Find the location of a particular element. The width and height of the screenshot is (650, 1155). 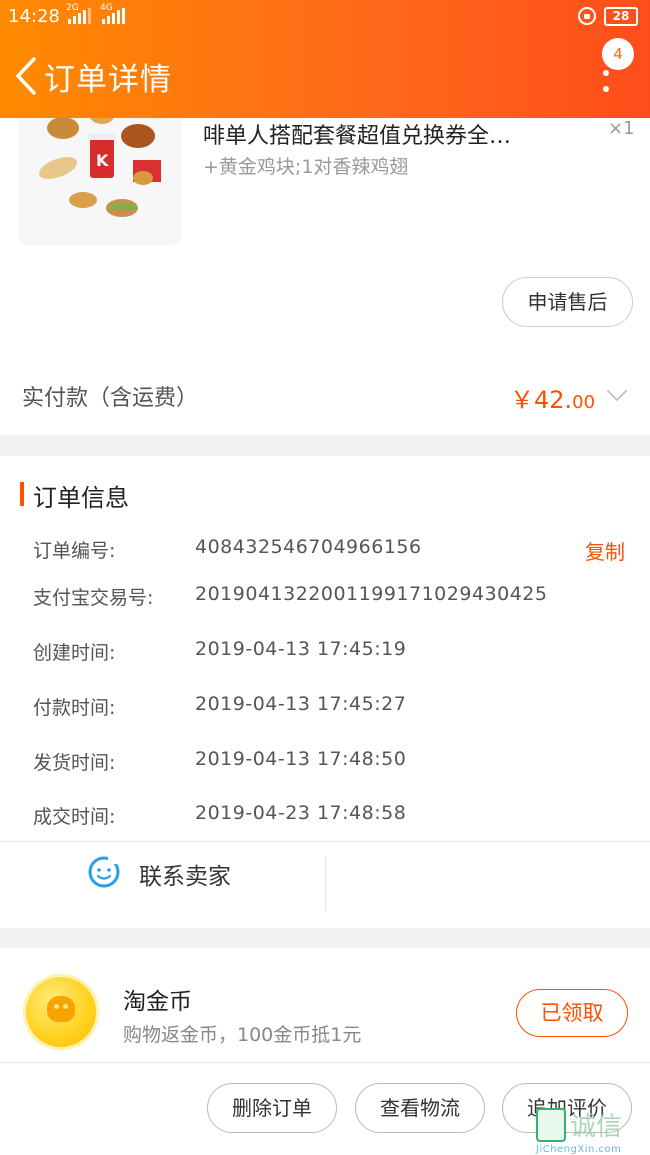

chevron-down-icon is located at coordinates (617, 391).